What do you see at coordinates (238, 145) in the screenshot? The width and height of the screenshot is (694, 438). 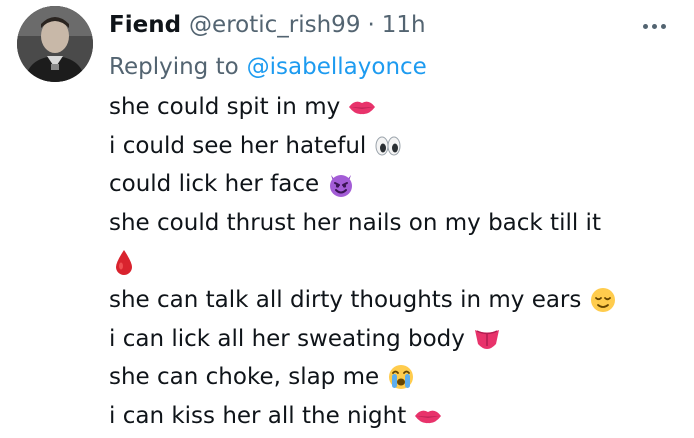 I see `line-text: i could see her hateful` at bounding box center [238, 145].